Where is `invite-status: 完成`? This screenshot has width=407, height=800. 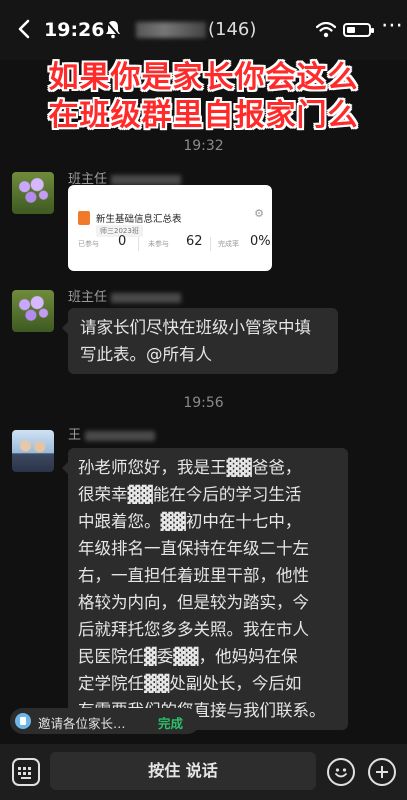 invite-status: 完成 is located at coordinates (171, 723).